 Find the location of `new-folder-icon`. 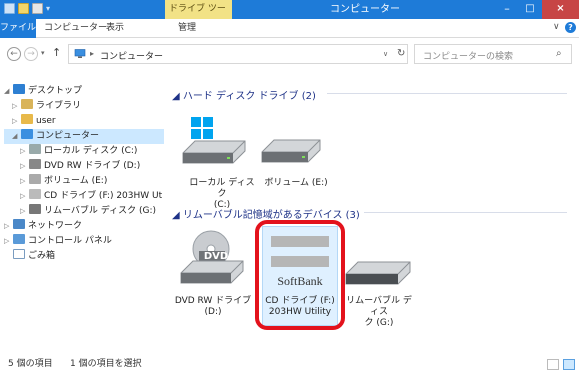

new-folder-icon is located at coordinates (23, 8).